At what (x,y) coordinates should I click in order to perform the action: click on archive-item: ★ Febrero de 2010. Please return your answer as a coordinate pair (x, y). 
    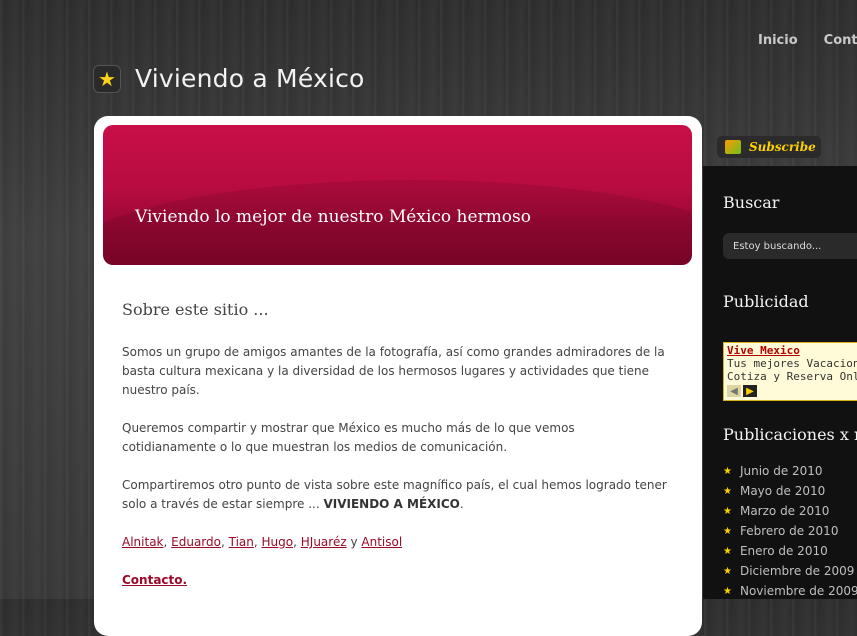
    Looking at the image, I should click on (790, 531).